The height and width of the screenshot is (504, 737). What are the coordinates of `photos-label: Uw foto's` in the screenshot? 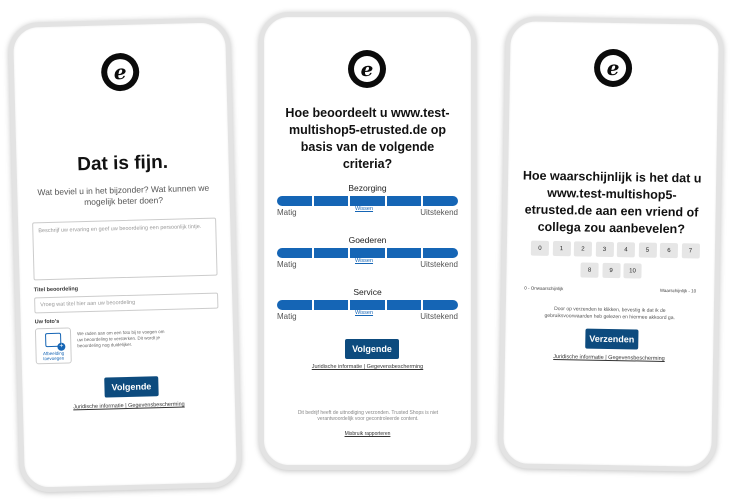 It's located at (47, 322).